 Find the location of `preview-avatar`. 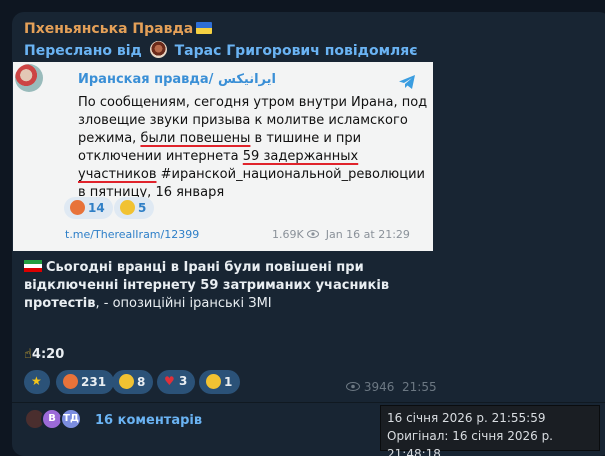

preview-avatar is located at coordinates (29, 78).